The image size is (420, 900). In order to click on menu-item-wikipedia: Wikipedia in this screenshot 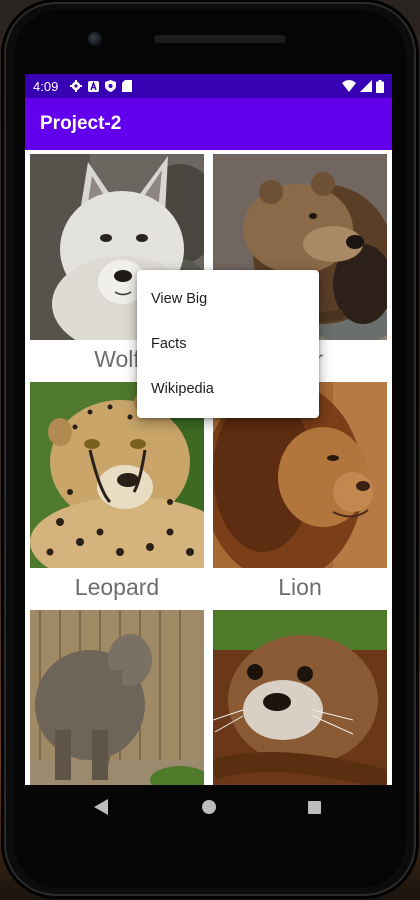, I will do `click(228, 389)`.